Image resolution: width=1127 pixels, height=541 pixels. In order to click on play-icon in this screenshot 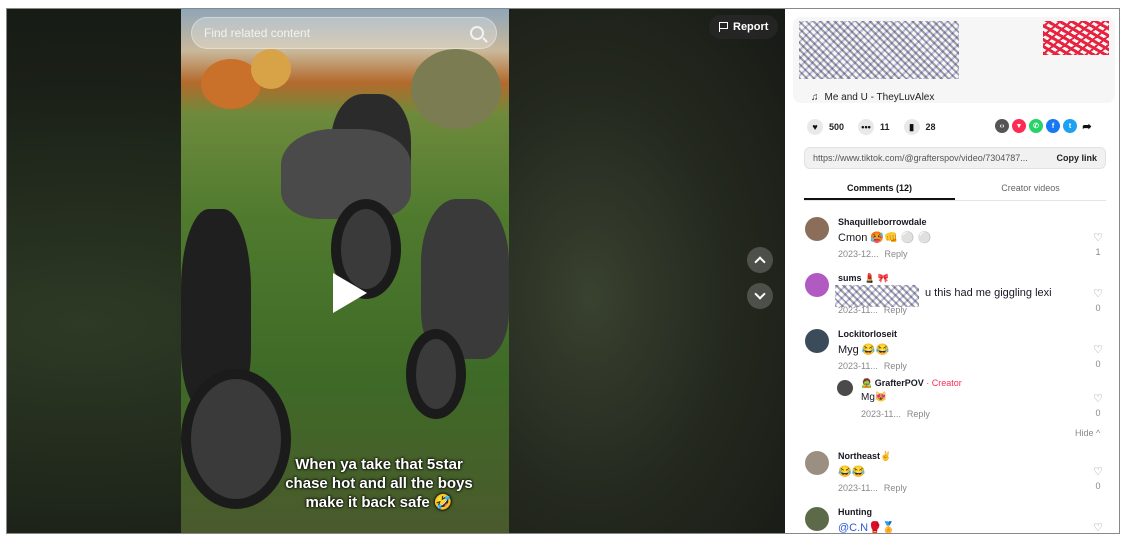, I will do `click(350, 293)`.